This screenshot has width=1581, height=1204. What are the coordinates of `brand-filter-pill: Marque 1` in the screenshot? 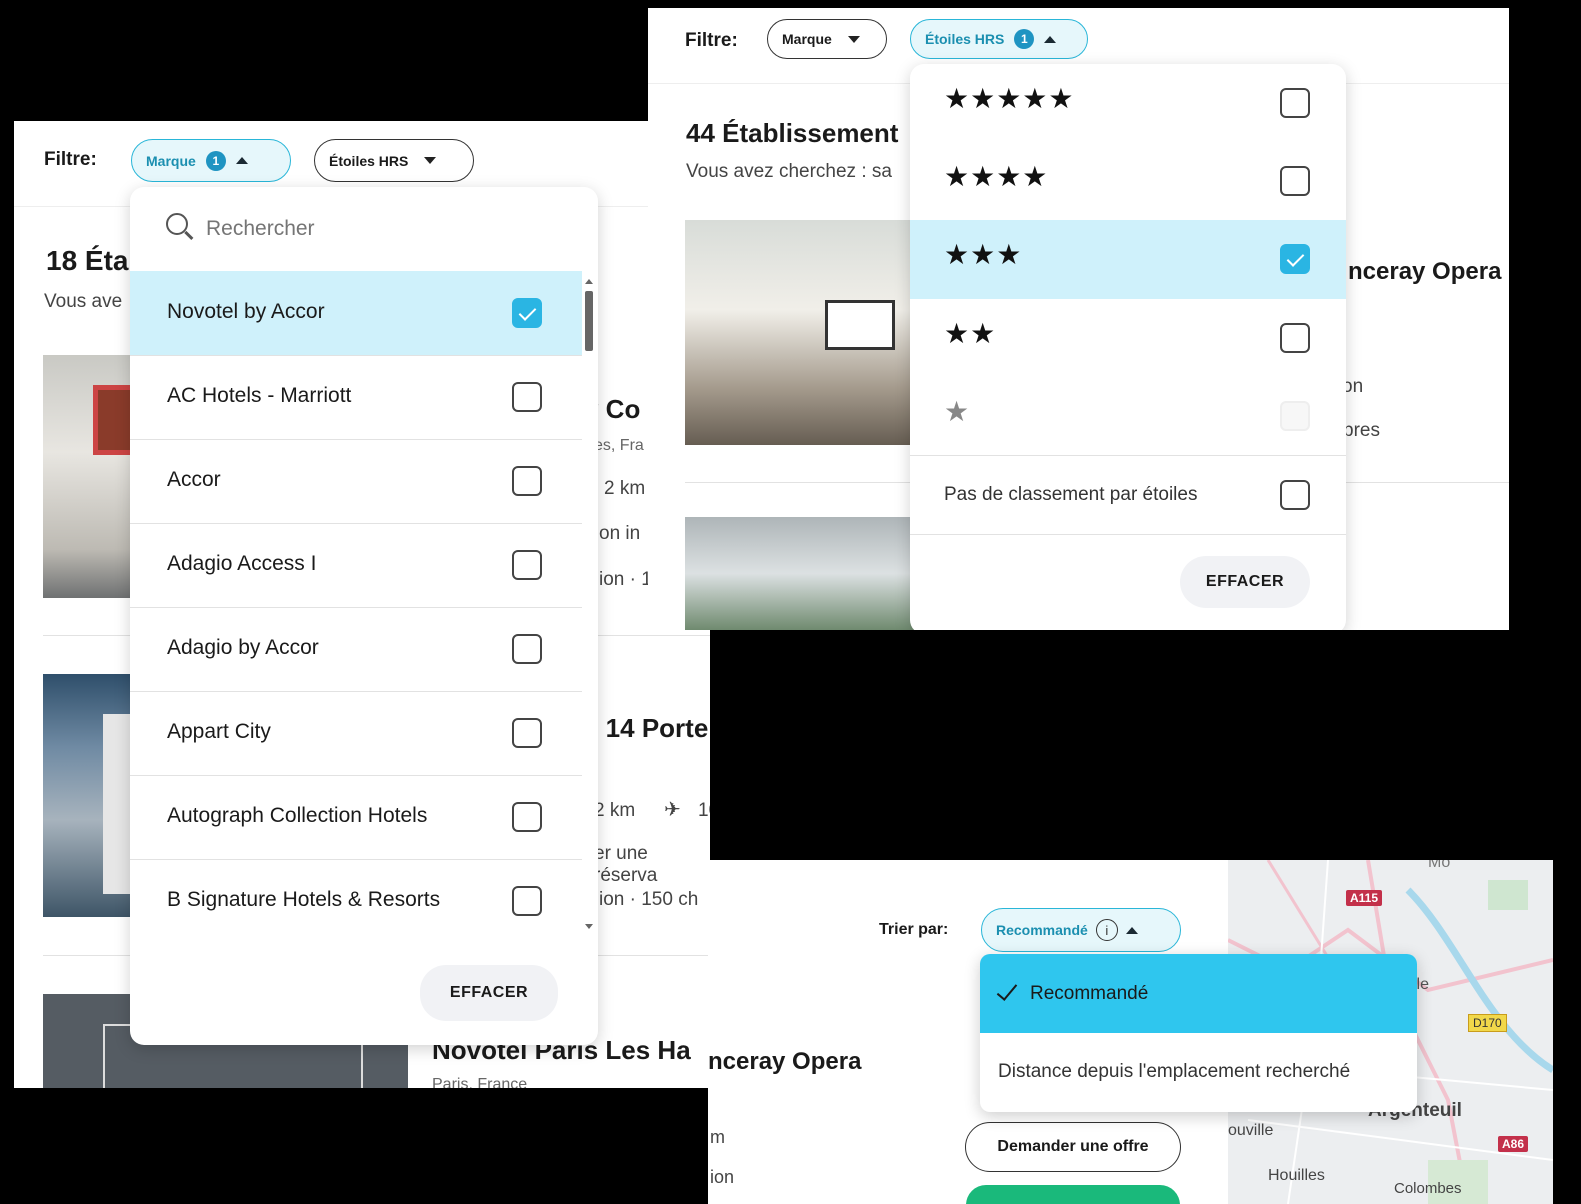 It's located at (211, 160).